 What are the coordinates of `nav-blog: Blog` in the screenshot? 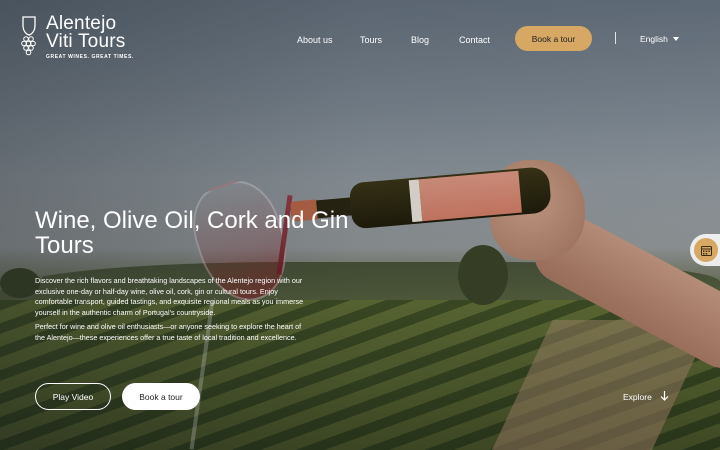 It's located at (420, 40).